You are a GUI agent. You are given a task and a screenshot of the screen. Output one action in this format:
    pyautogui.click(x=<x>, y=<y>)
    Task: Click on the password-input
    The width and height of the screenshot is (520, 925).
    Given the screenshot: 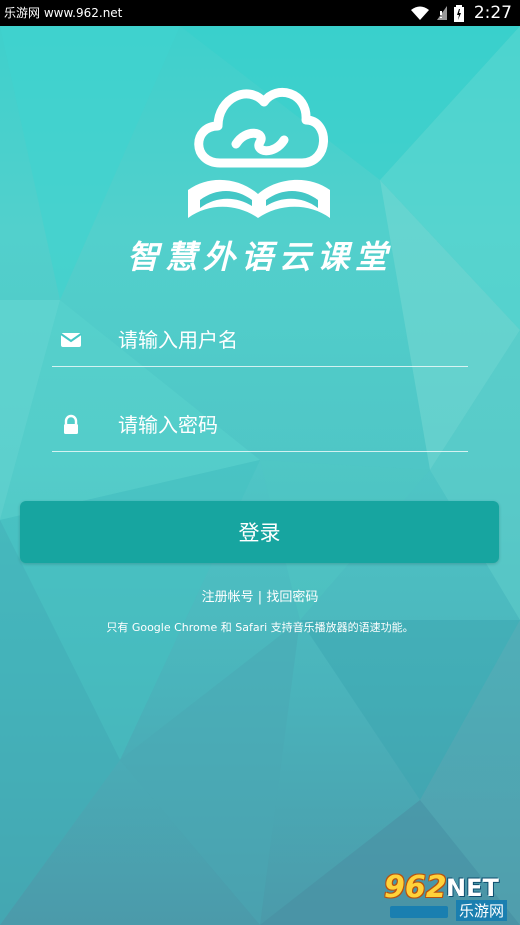 What is the action you would take?
    pyautogui.click(x=283, y=425)
    